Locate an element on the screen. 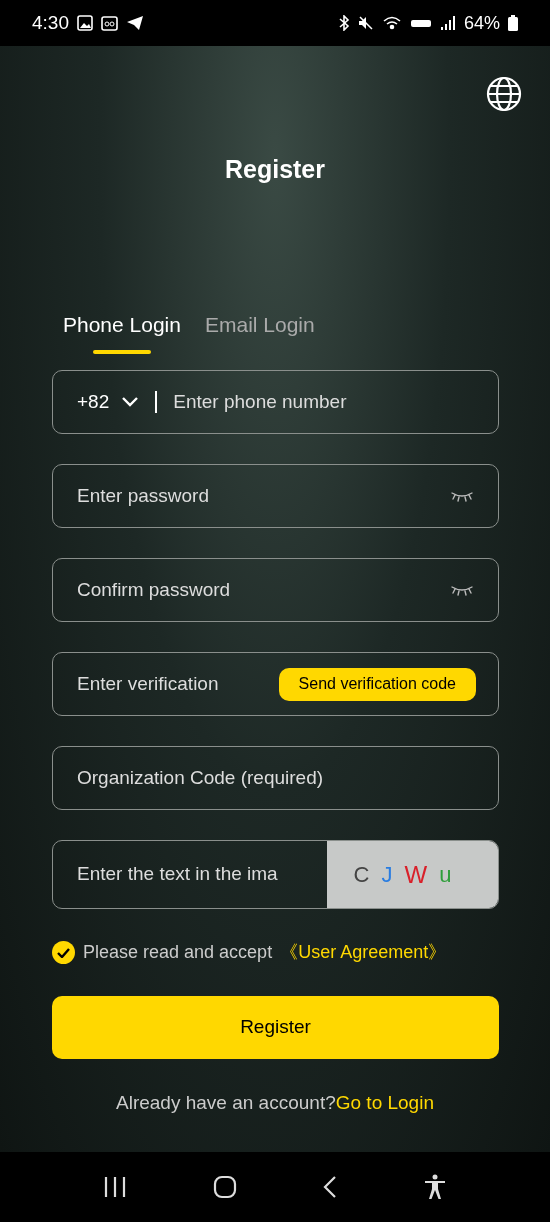  phone-number-input: Enter phone number is located at coordinates (323, 402).